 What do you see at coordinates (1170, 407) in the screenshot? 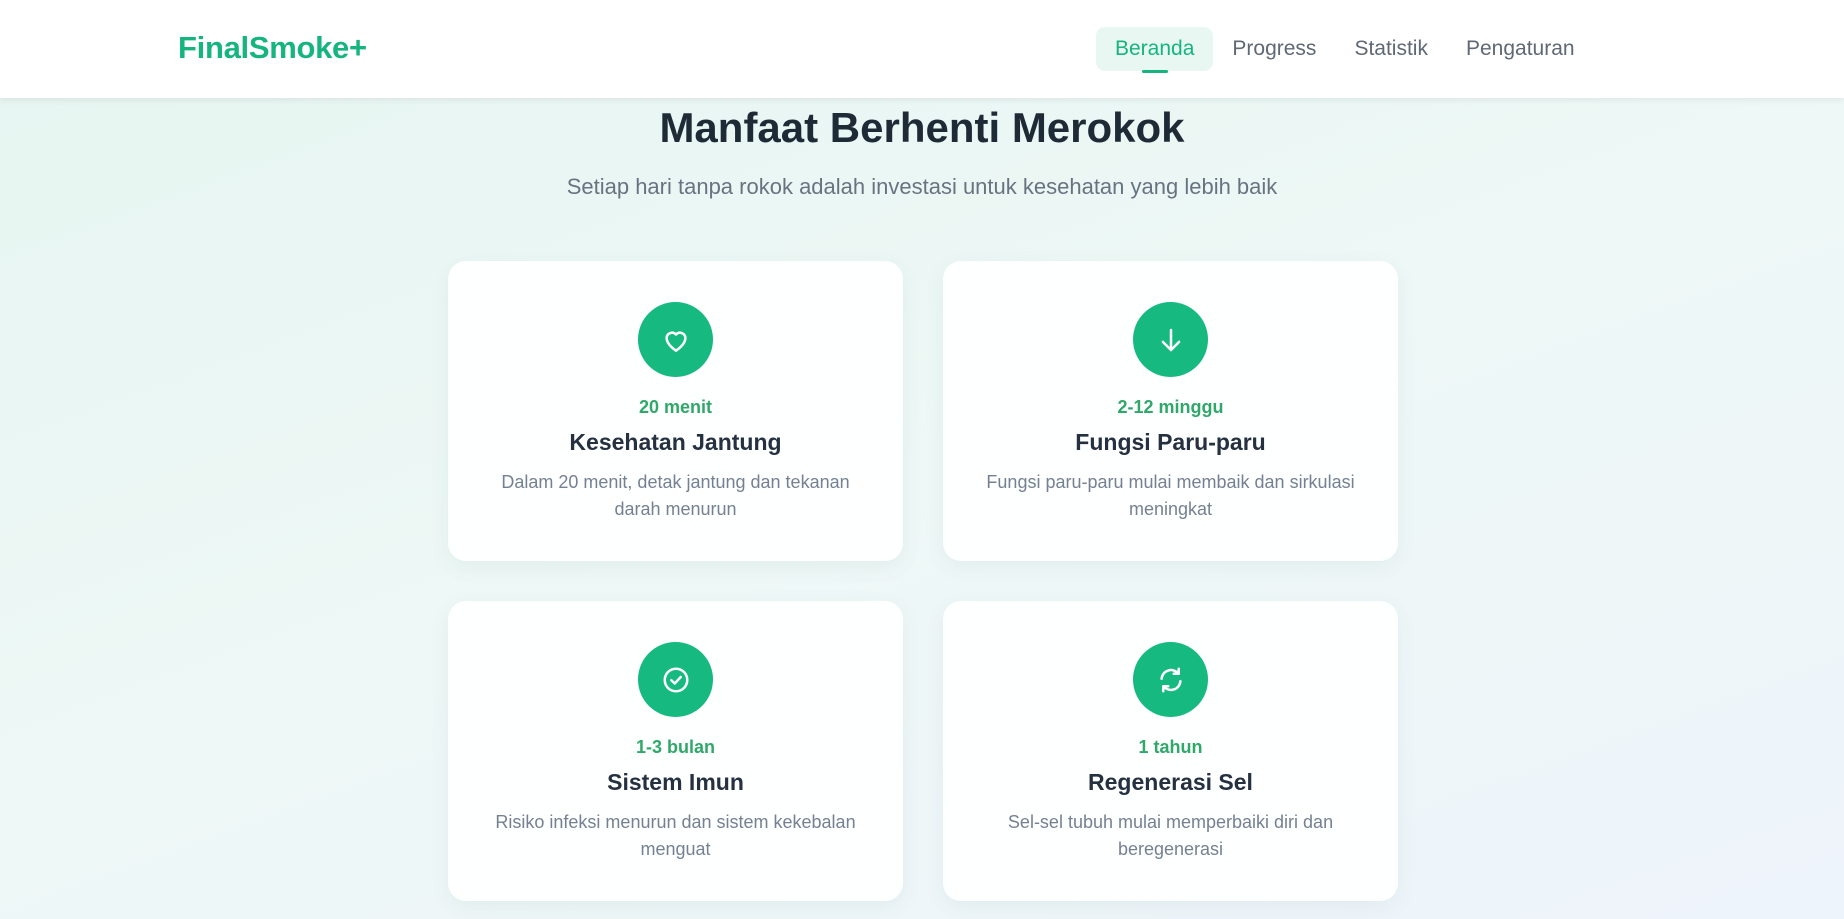
I see `benefit-period: 2-12 minggu` at bounding box center [1170, 407].